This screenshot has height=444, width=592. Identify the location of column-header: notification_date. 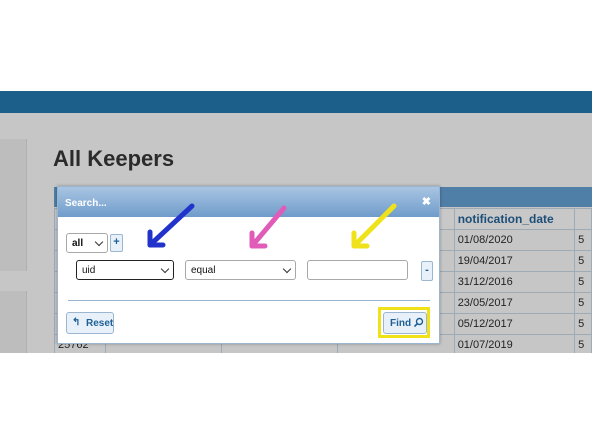
(514, 219).